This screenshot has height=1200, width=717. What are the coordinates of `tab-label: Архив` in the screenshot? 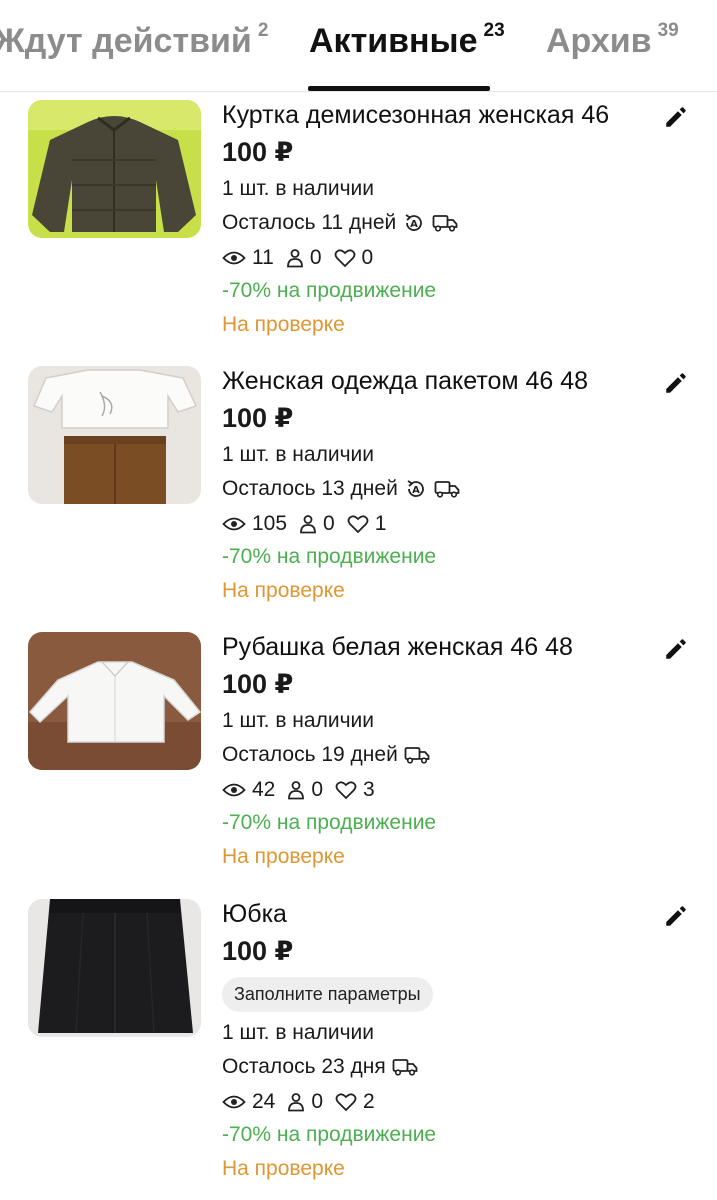 It's located at (599, 41).